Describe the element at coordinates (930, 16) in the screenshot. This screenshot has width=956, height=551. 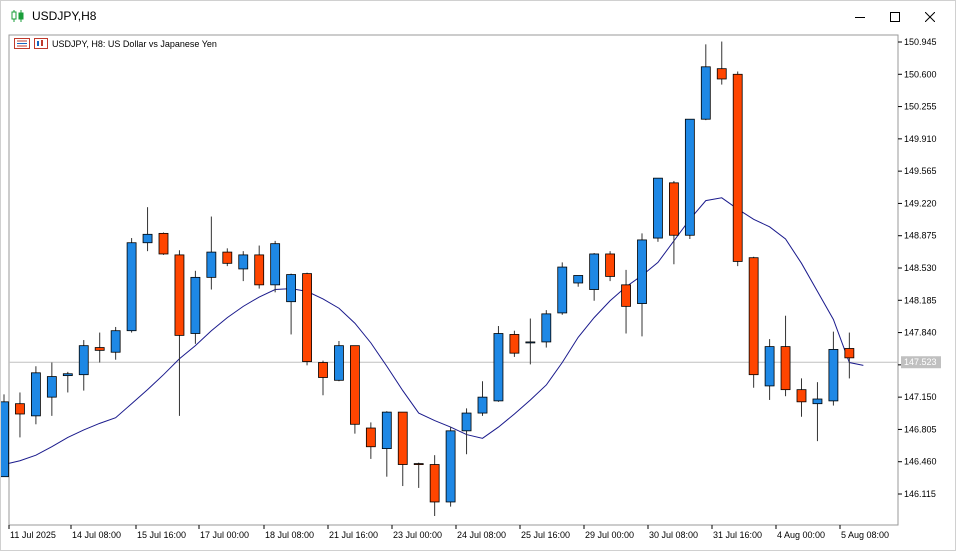
I see `close-button` at that location.